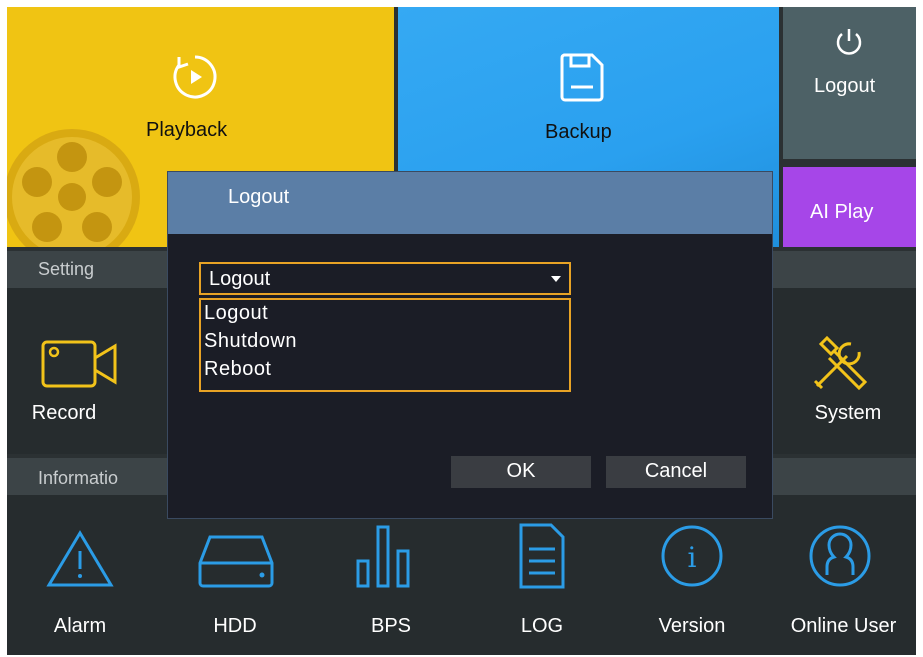  Describe the element at coordinates (236, 313) in the screenshot. I see `option-logout: Logout` at that location.